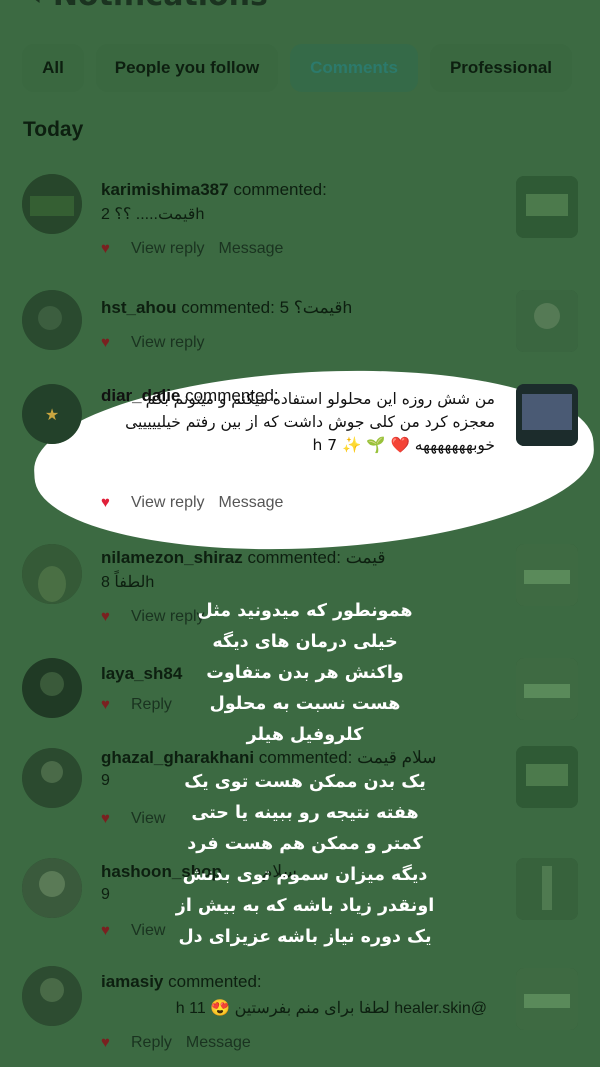 This screenshot has height=1067, width=600. I want to click on tab-comments: Comments, so click(354, 68).